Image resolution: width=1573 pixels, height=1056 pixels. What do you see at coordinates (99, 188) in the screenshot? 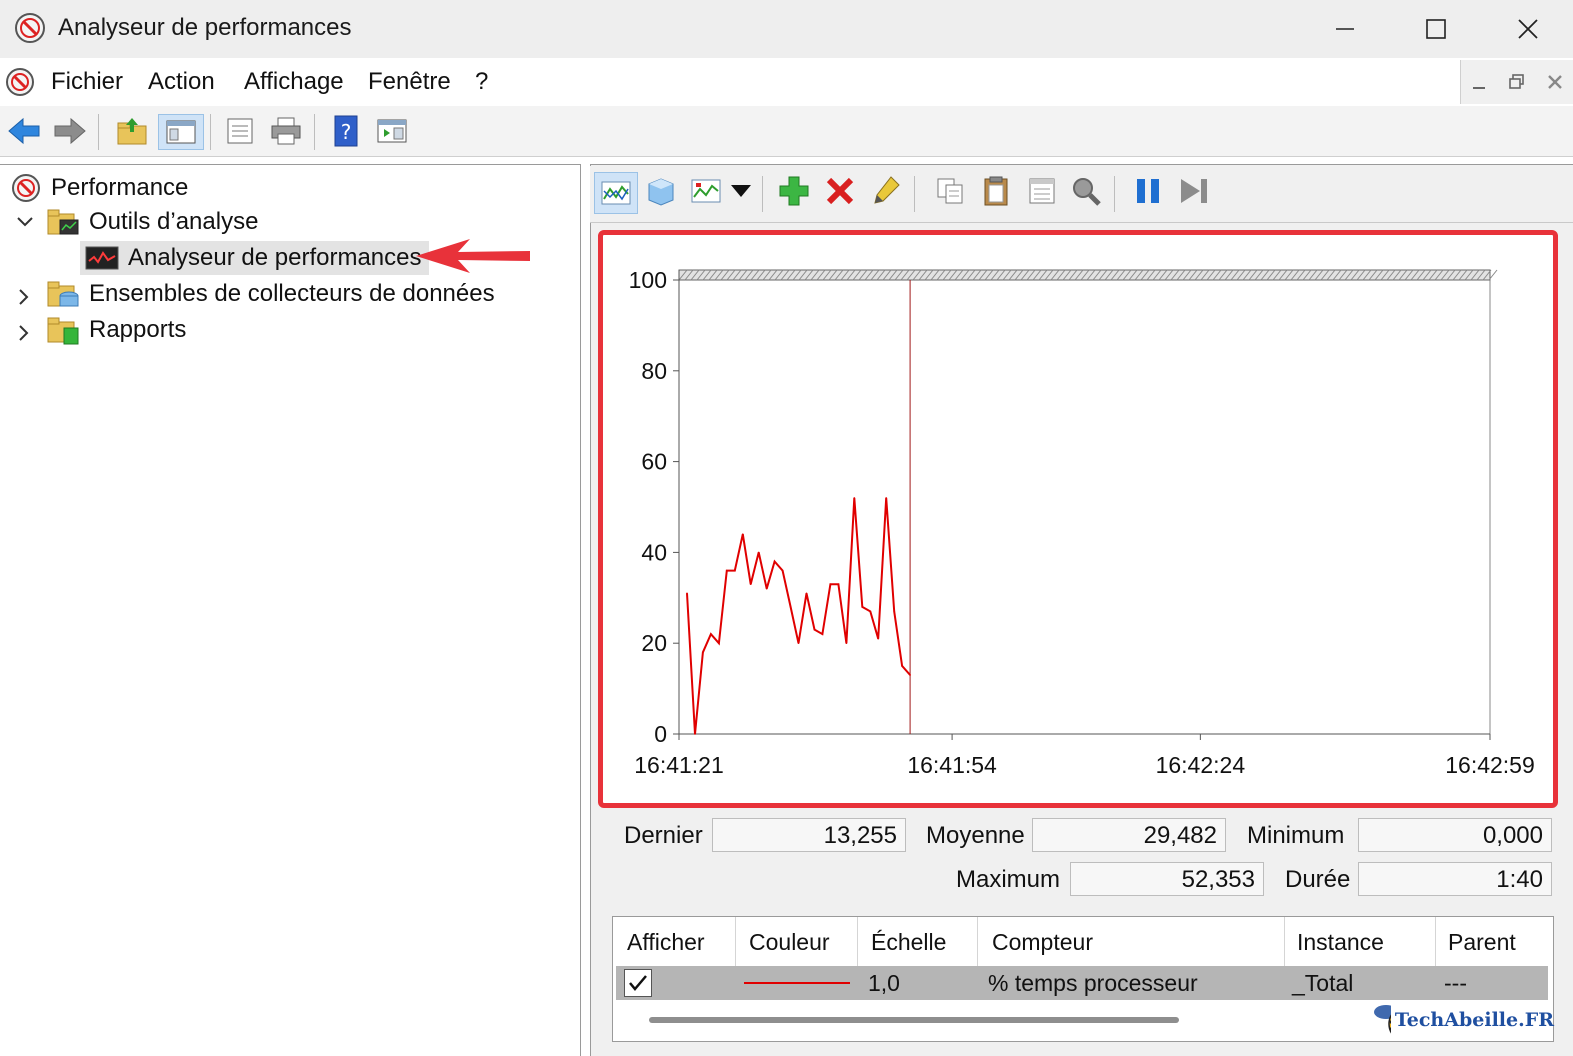
I see `tree-item-performance: Performance` at bounding box center [99, 188].